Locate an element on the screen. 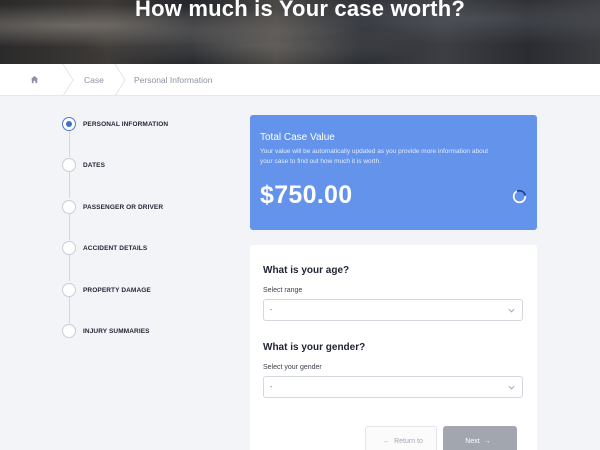 Image resolution: width=600 pixels, height=450 pixels. gender-field-label: Select your gender is located at coordinates (292, 367).